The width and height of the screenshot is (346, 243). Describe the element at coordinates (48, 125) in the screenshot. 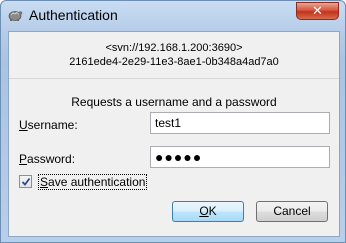

I see `username-label: Username:` at that location.